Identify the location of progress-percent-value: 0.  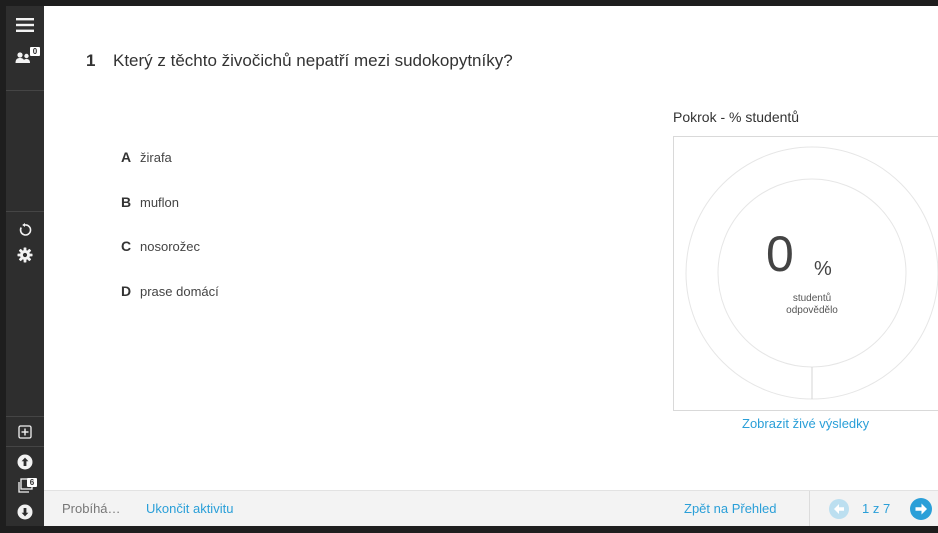
(780, 254).